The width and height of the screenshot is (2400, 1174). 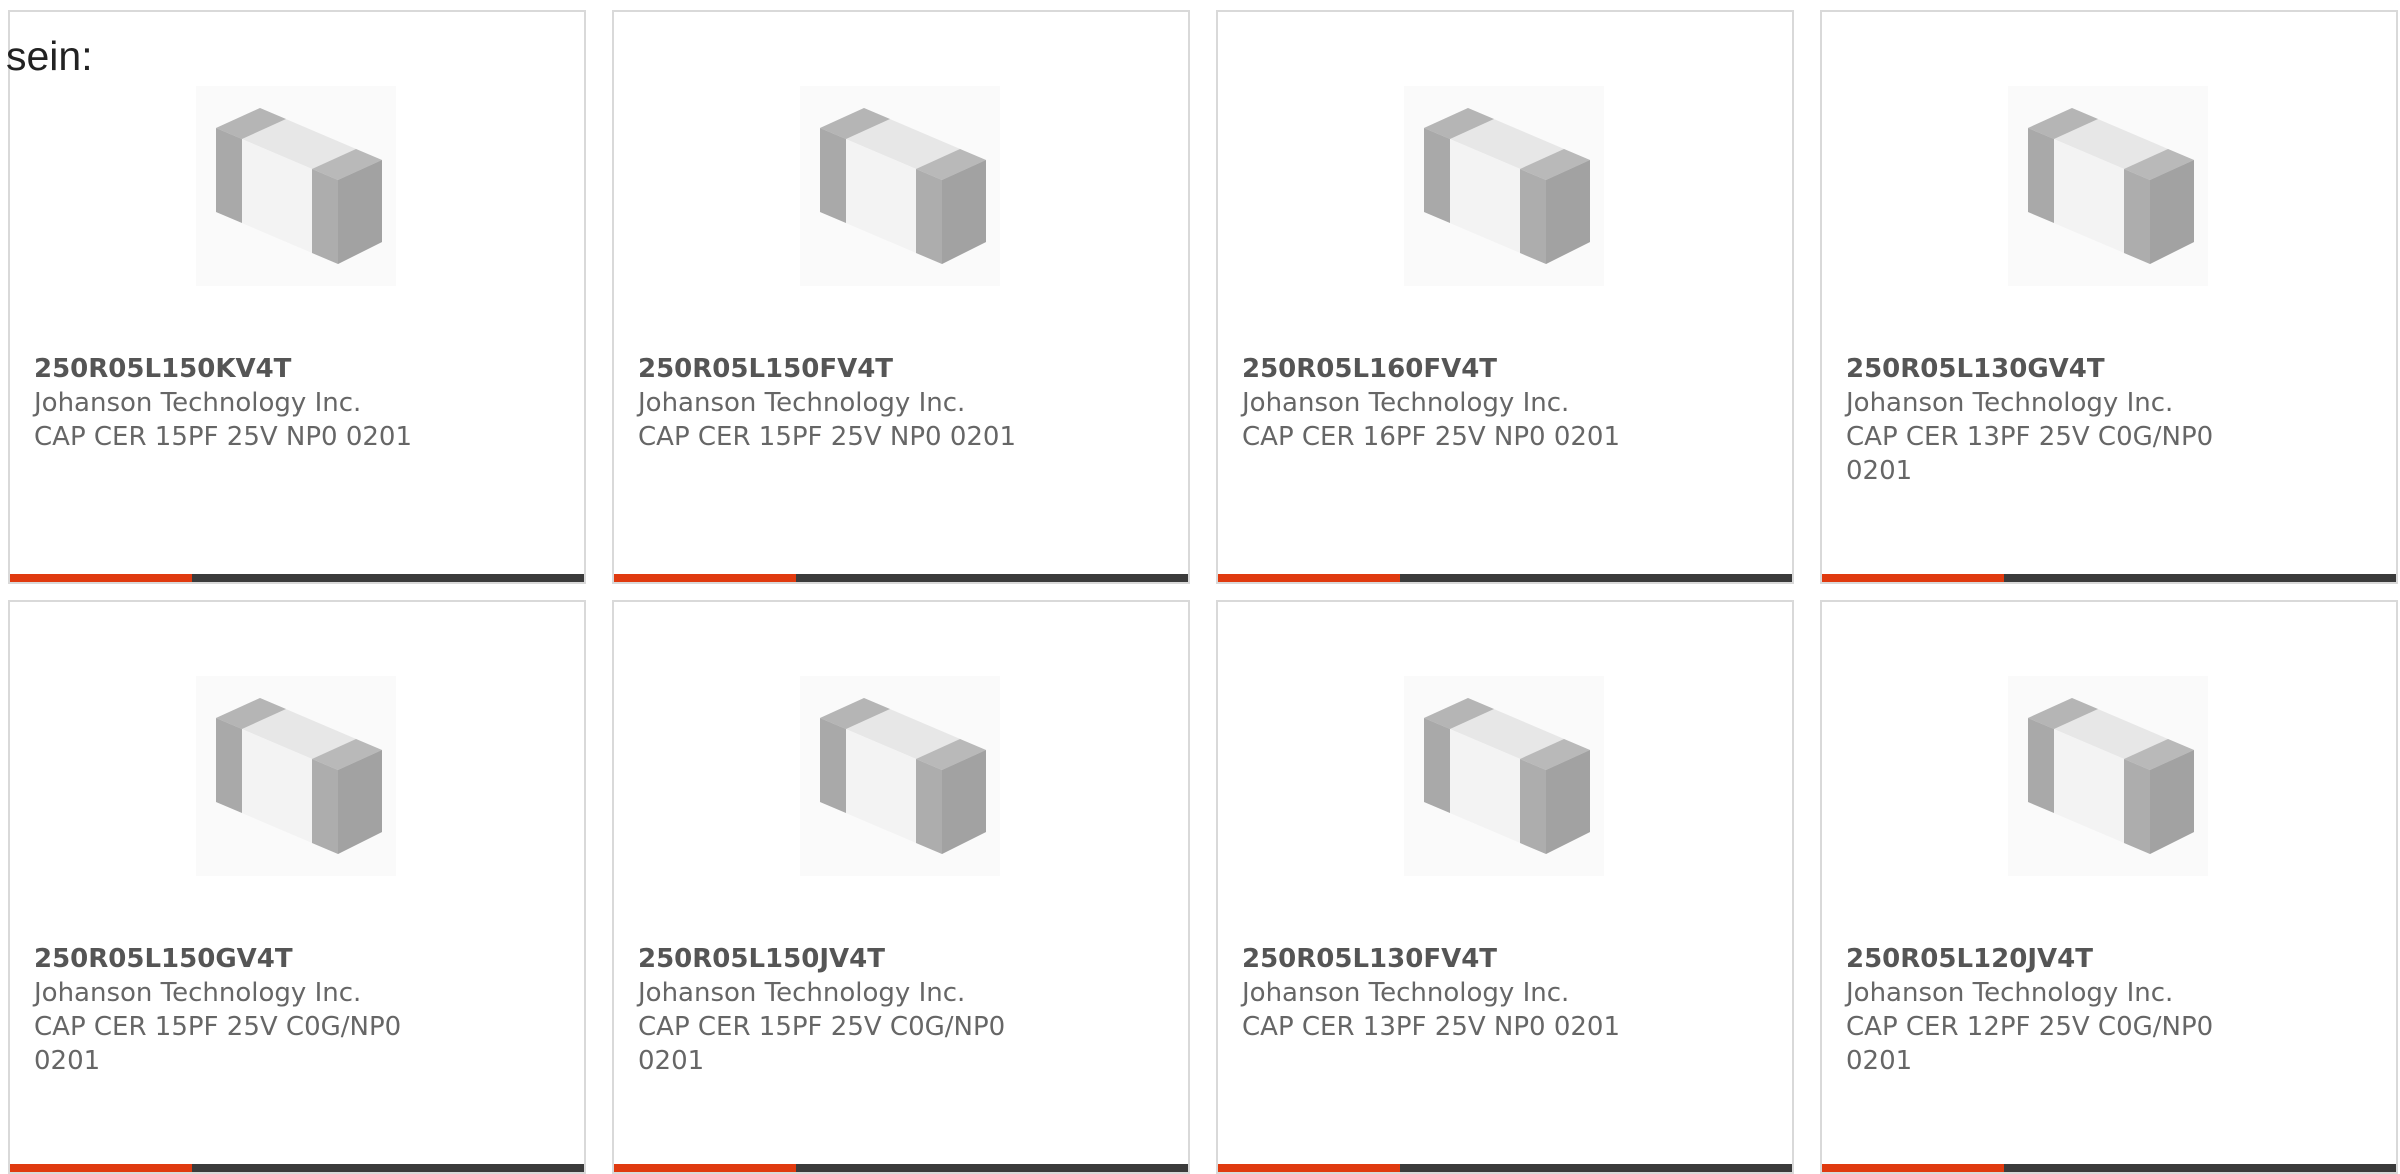 What do you see at coordinates (1452, 369) in the screenshot?
I see `part-number-link: 250R05L160FV4T` at bounding box center [1452, 369].